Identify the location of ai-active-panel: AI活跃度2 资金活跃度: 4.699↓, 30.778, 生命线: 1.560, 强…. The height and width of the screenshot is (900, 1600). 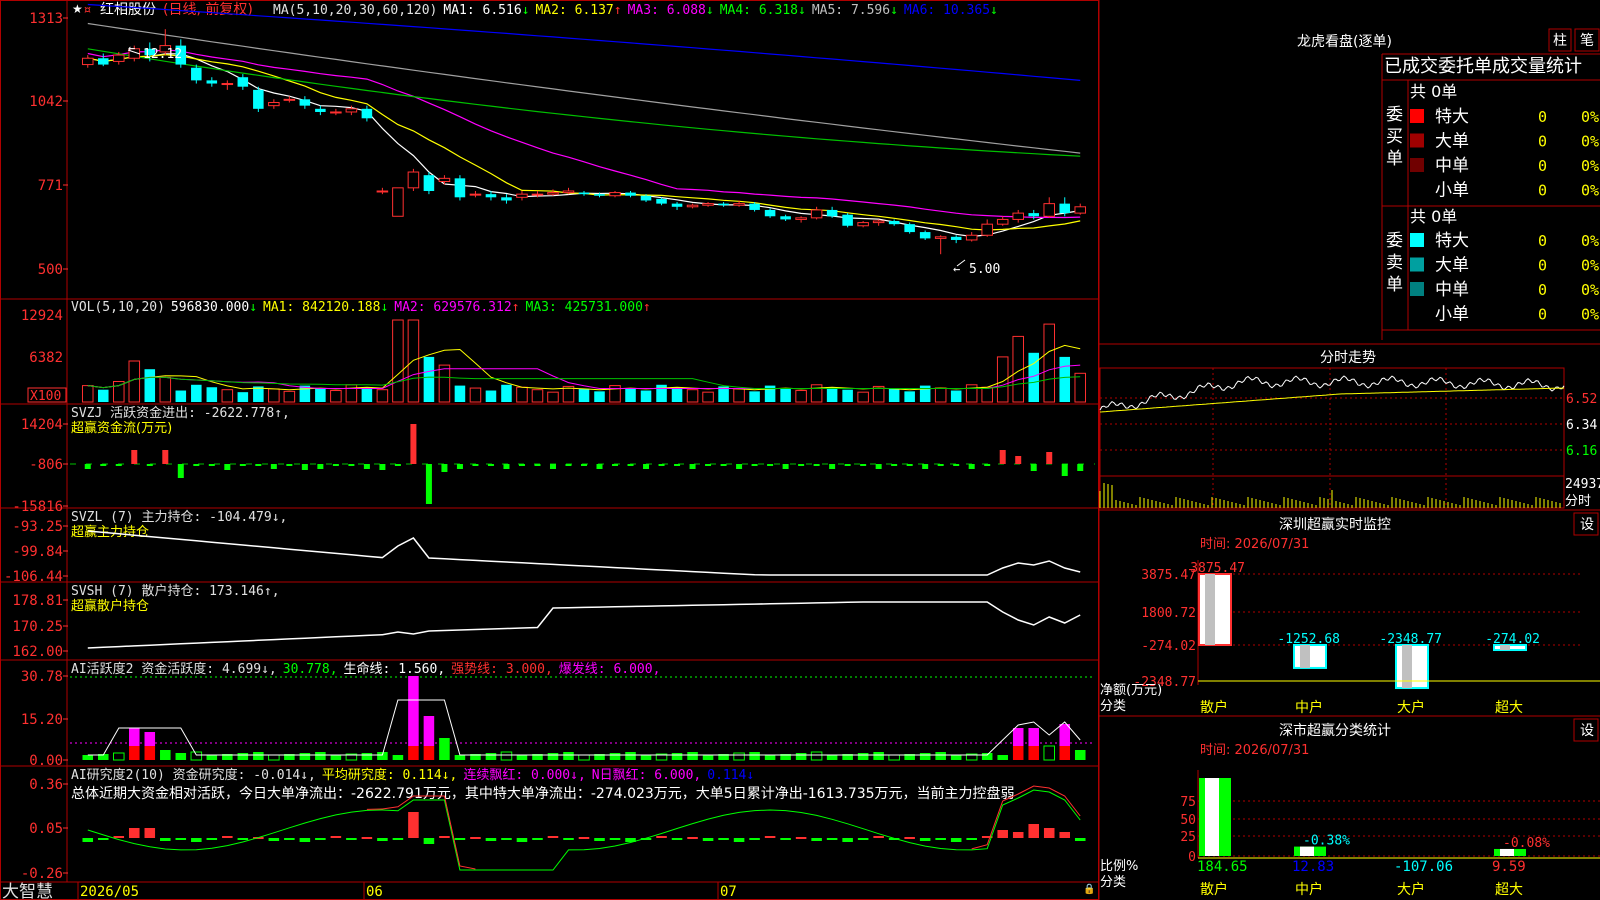
(558, 715).